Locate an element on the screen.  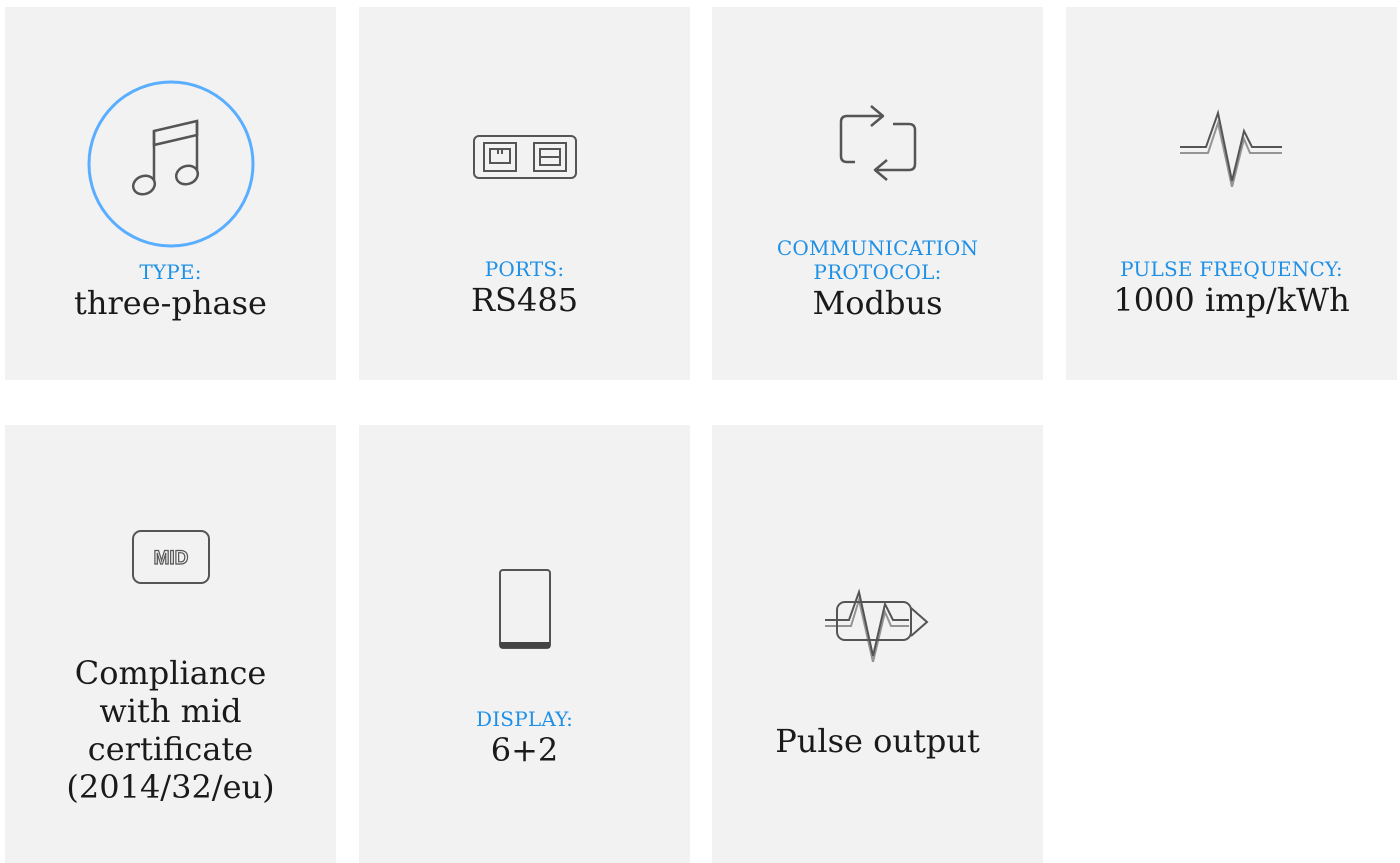
spec-label: DISPLAY: is located at coordinates (524, 719).